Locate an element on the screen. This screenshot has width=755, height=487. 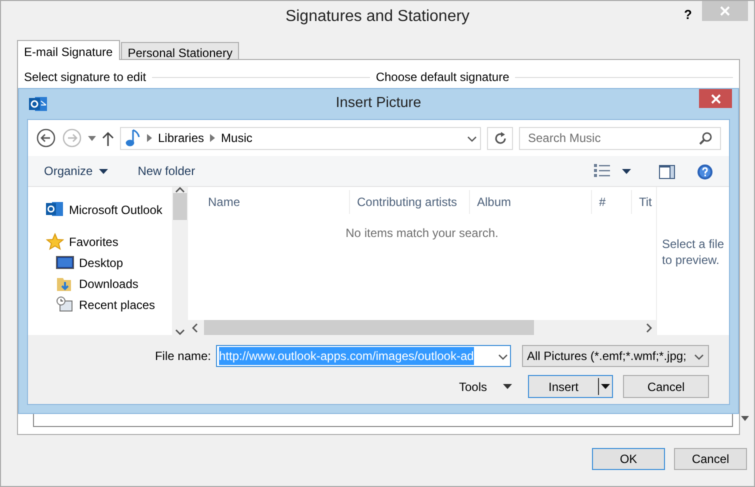
address-bar: Libraries Music is located at coordinates (300, 138).